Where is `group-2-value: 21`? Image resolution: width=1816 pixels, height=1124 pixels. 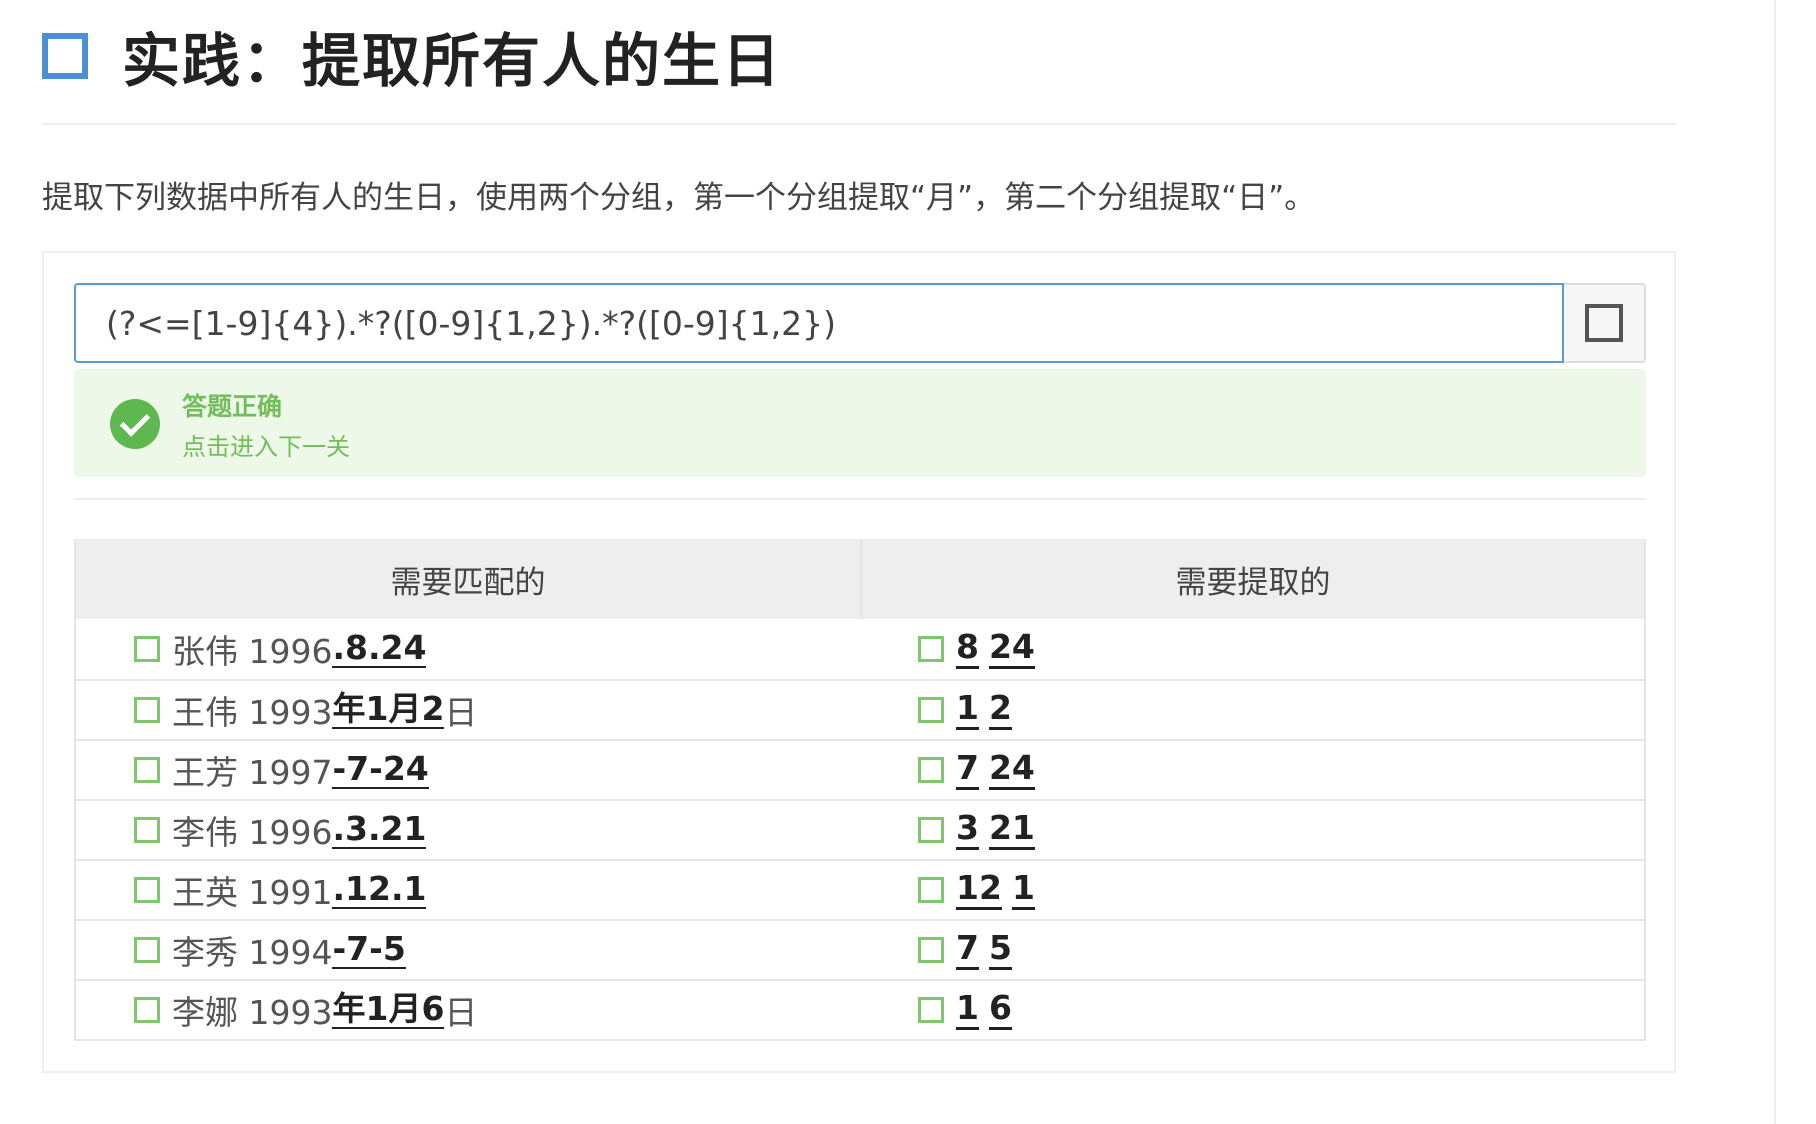
group-2-value: 21 is located at coordinates (1011, 830).